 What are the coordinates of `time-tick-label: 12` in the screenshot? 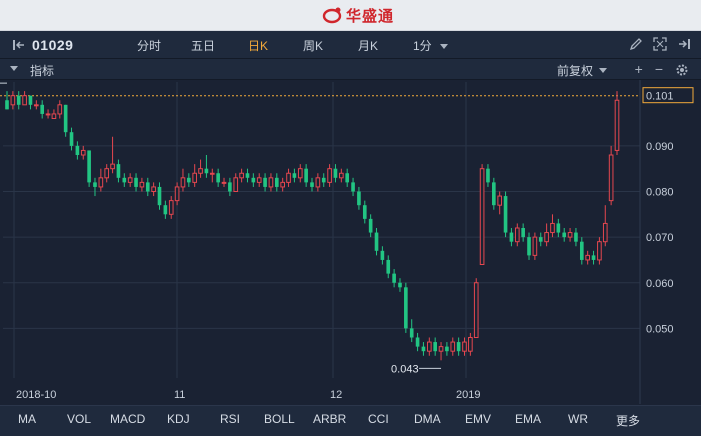 It's located at (336, 395).